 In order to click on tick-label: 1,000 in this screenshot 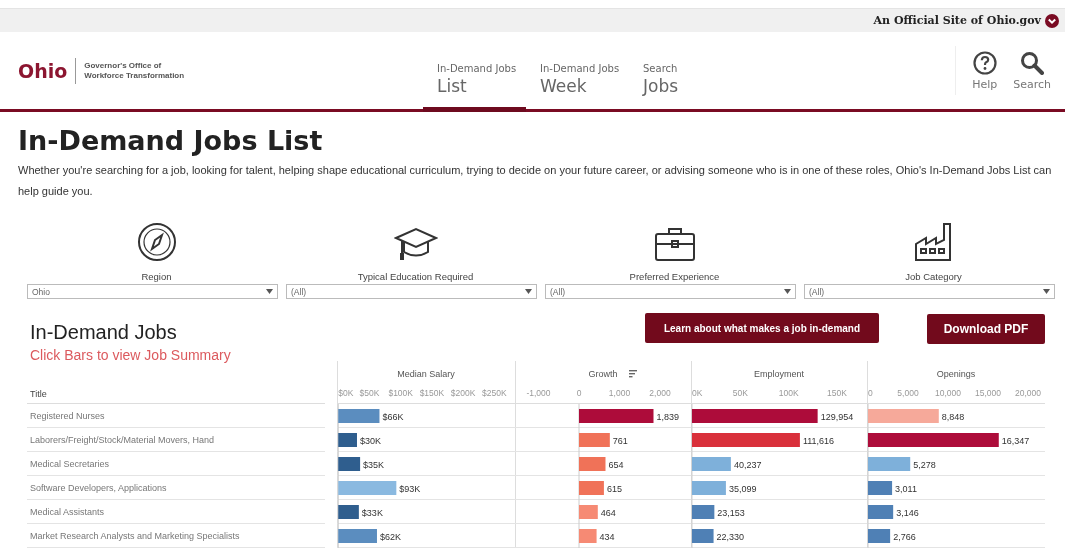, I will do `click(619, 393)`.